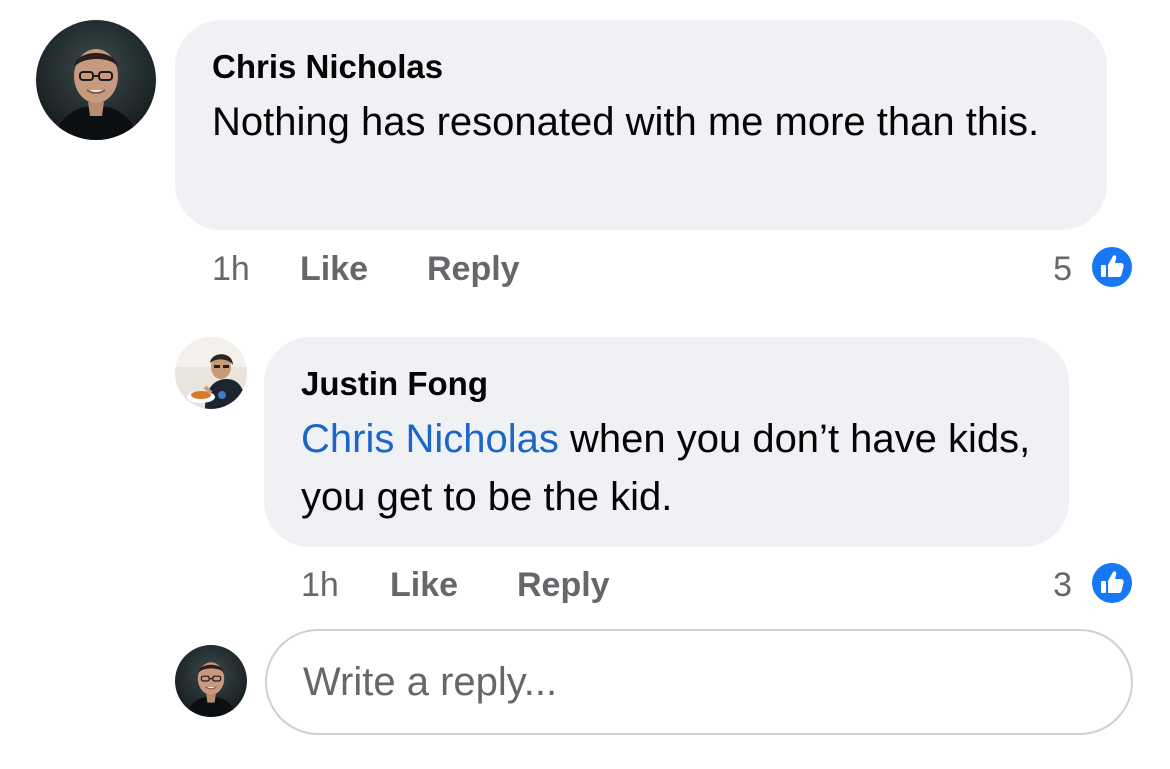 The image size is (1170, 769). Describe the element at coordinates (693, 682) in the screenshot. I see `reply-input` at that location.